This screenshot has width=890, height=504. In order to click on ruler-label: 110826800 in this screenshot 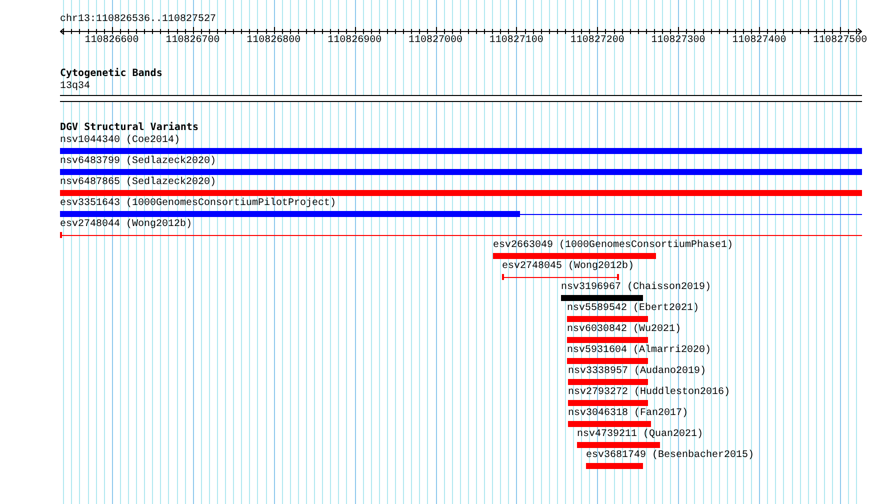, I will do `click(273, 41)`.